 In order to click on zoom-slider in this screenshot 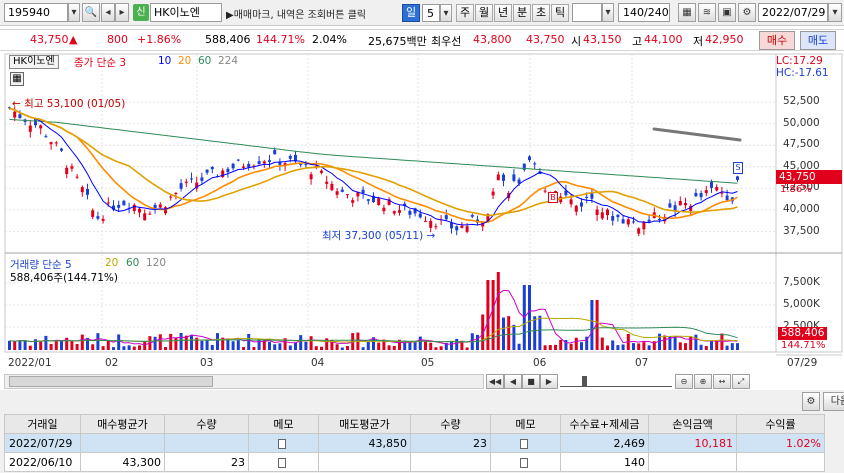, I will do `click(616, 381)`.